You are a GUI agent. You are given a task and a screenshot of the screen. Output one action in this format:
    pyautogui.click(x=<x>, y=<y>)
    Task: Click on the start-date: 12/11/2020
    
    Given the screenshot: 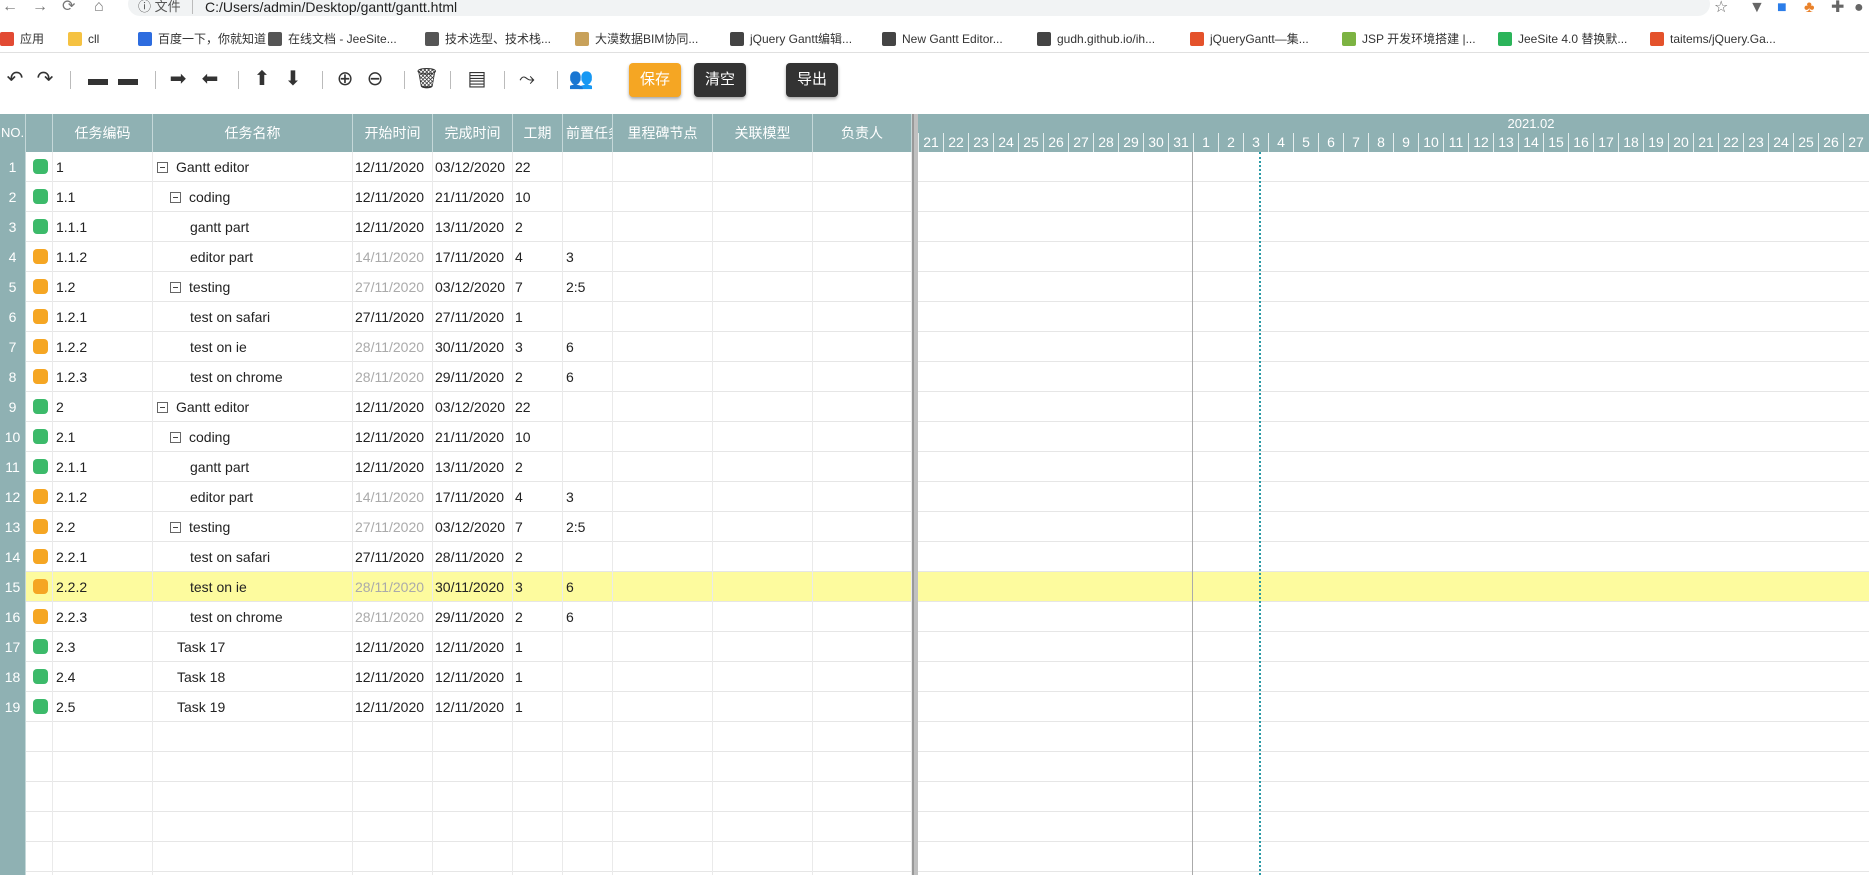 What is the action you would take?
    pyautogui.click(x=393, y=707)
    